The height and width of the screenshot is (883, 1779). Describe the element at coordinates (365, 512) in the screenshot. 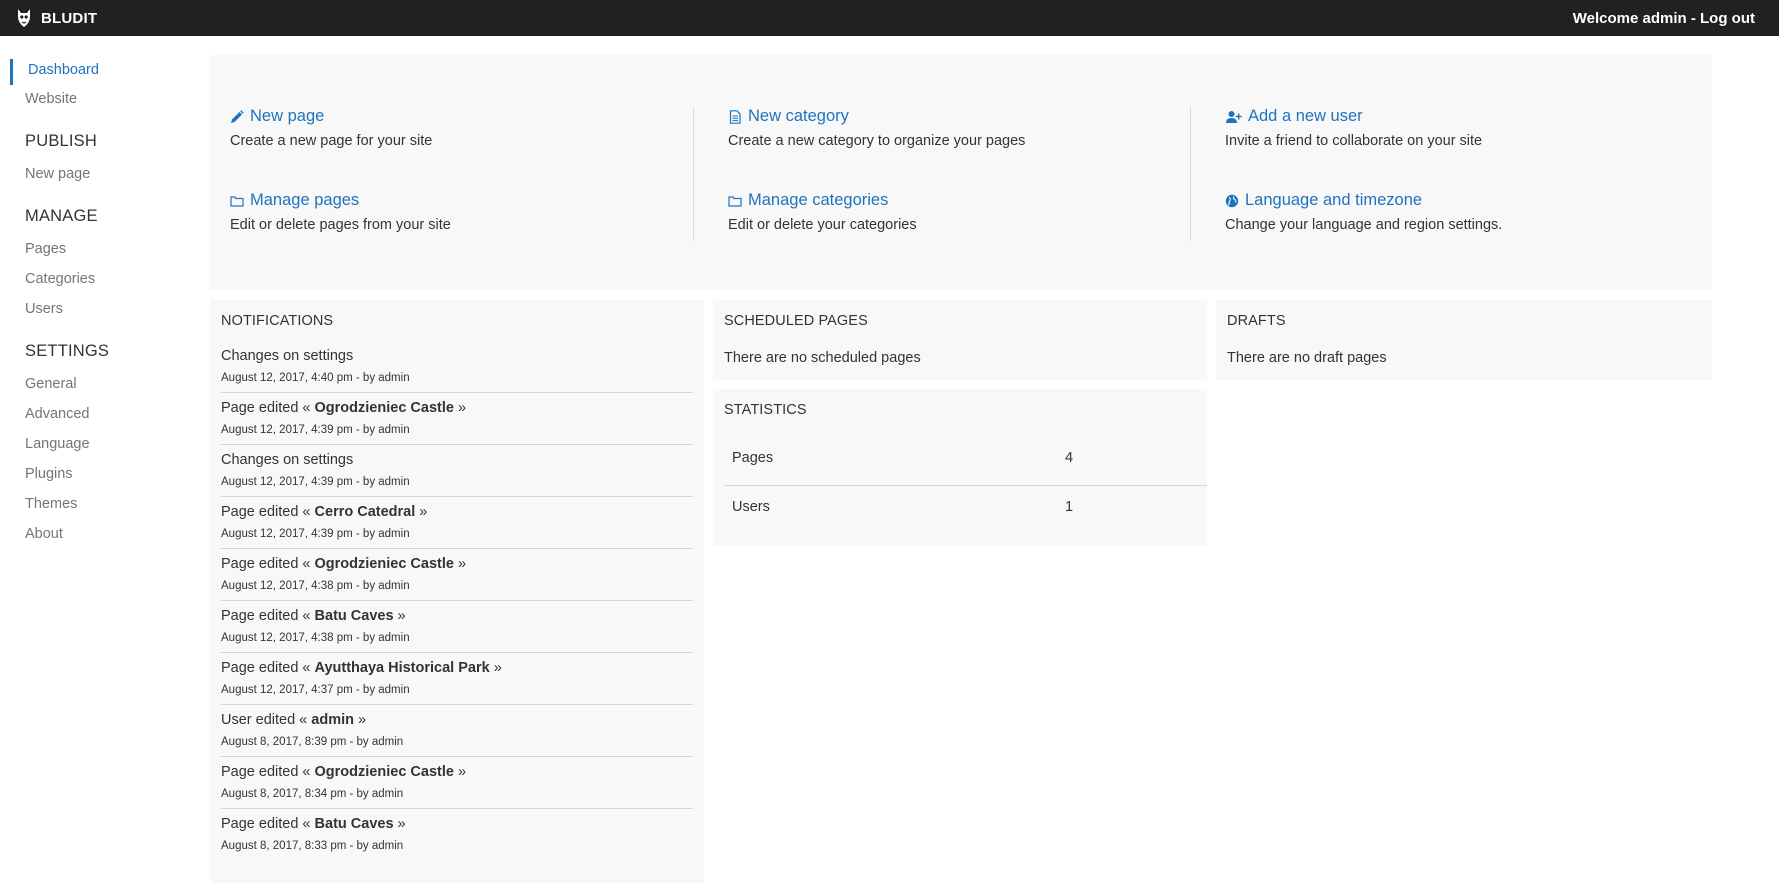

I see `notification-subject: Cerro Catedral` at that location.